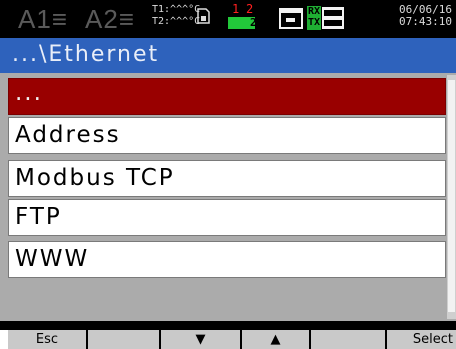 Image resolution: width=456 pixels, height=349 pixels. Describe the element at coordinates (421, 339) in the screenshot. I see `select-button: Select` at that location.